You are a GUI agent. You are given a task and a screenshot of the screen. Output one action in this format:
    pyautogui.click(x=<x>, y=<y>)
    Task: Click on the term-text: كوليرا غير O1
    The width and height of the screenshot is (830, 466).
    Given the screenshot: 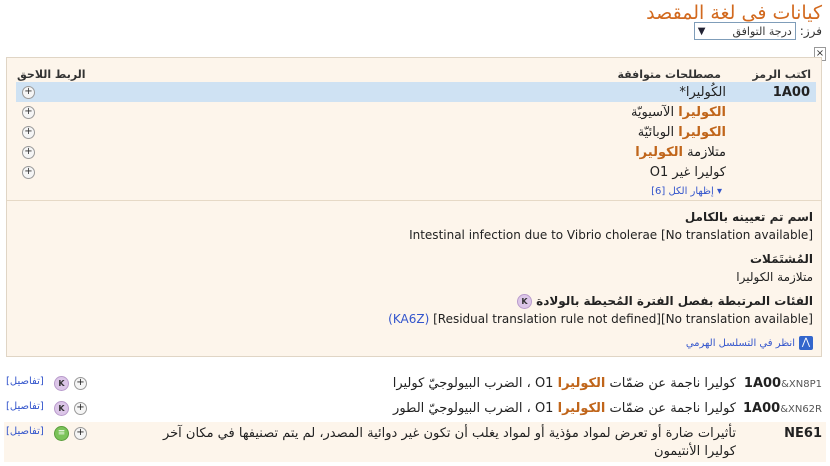 What is the action you would take?
    pyautogui.click(x=687, y=172)
    